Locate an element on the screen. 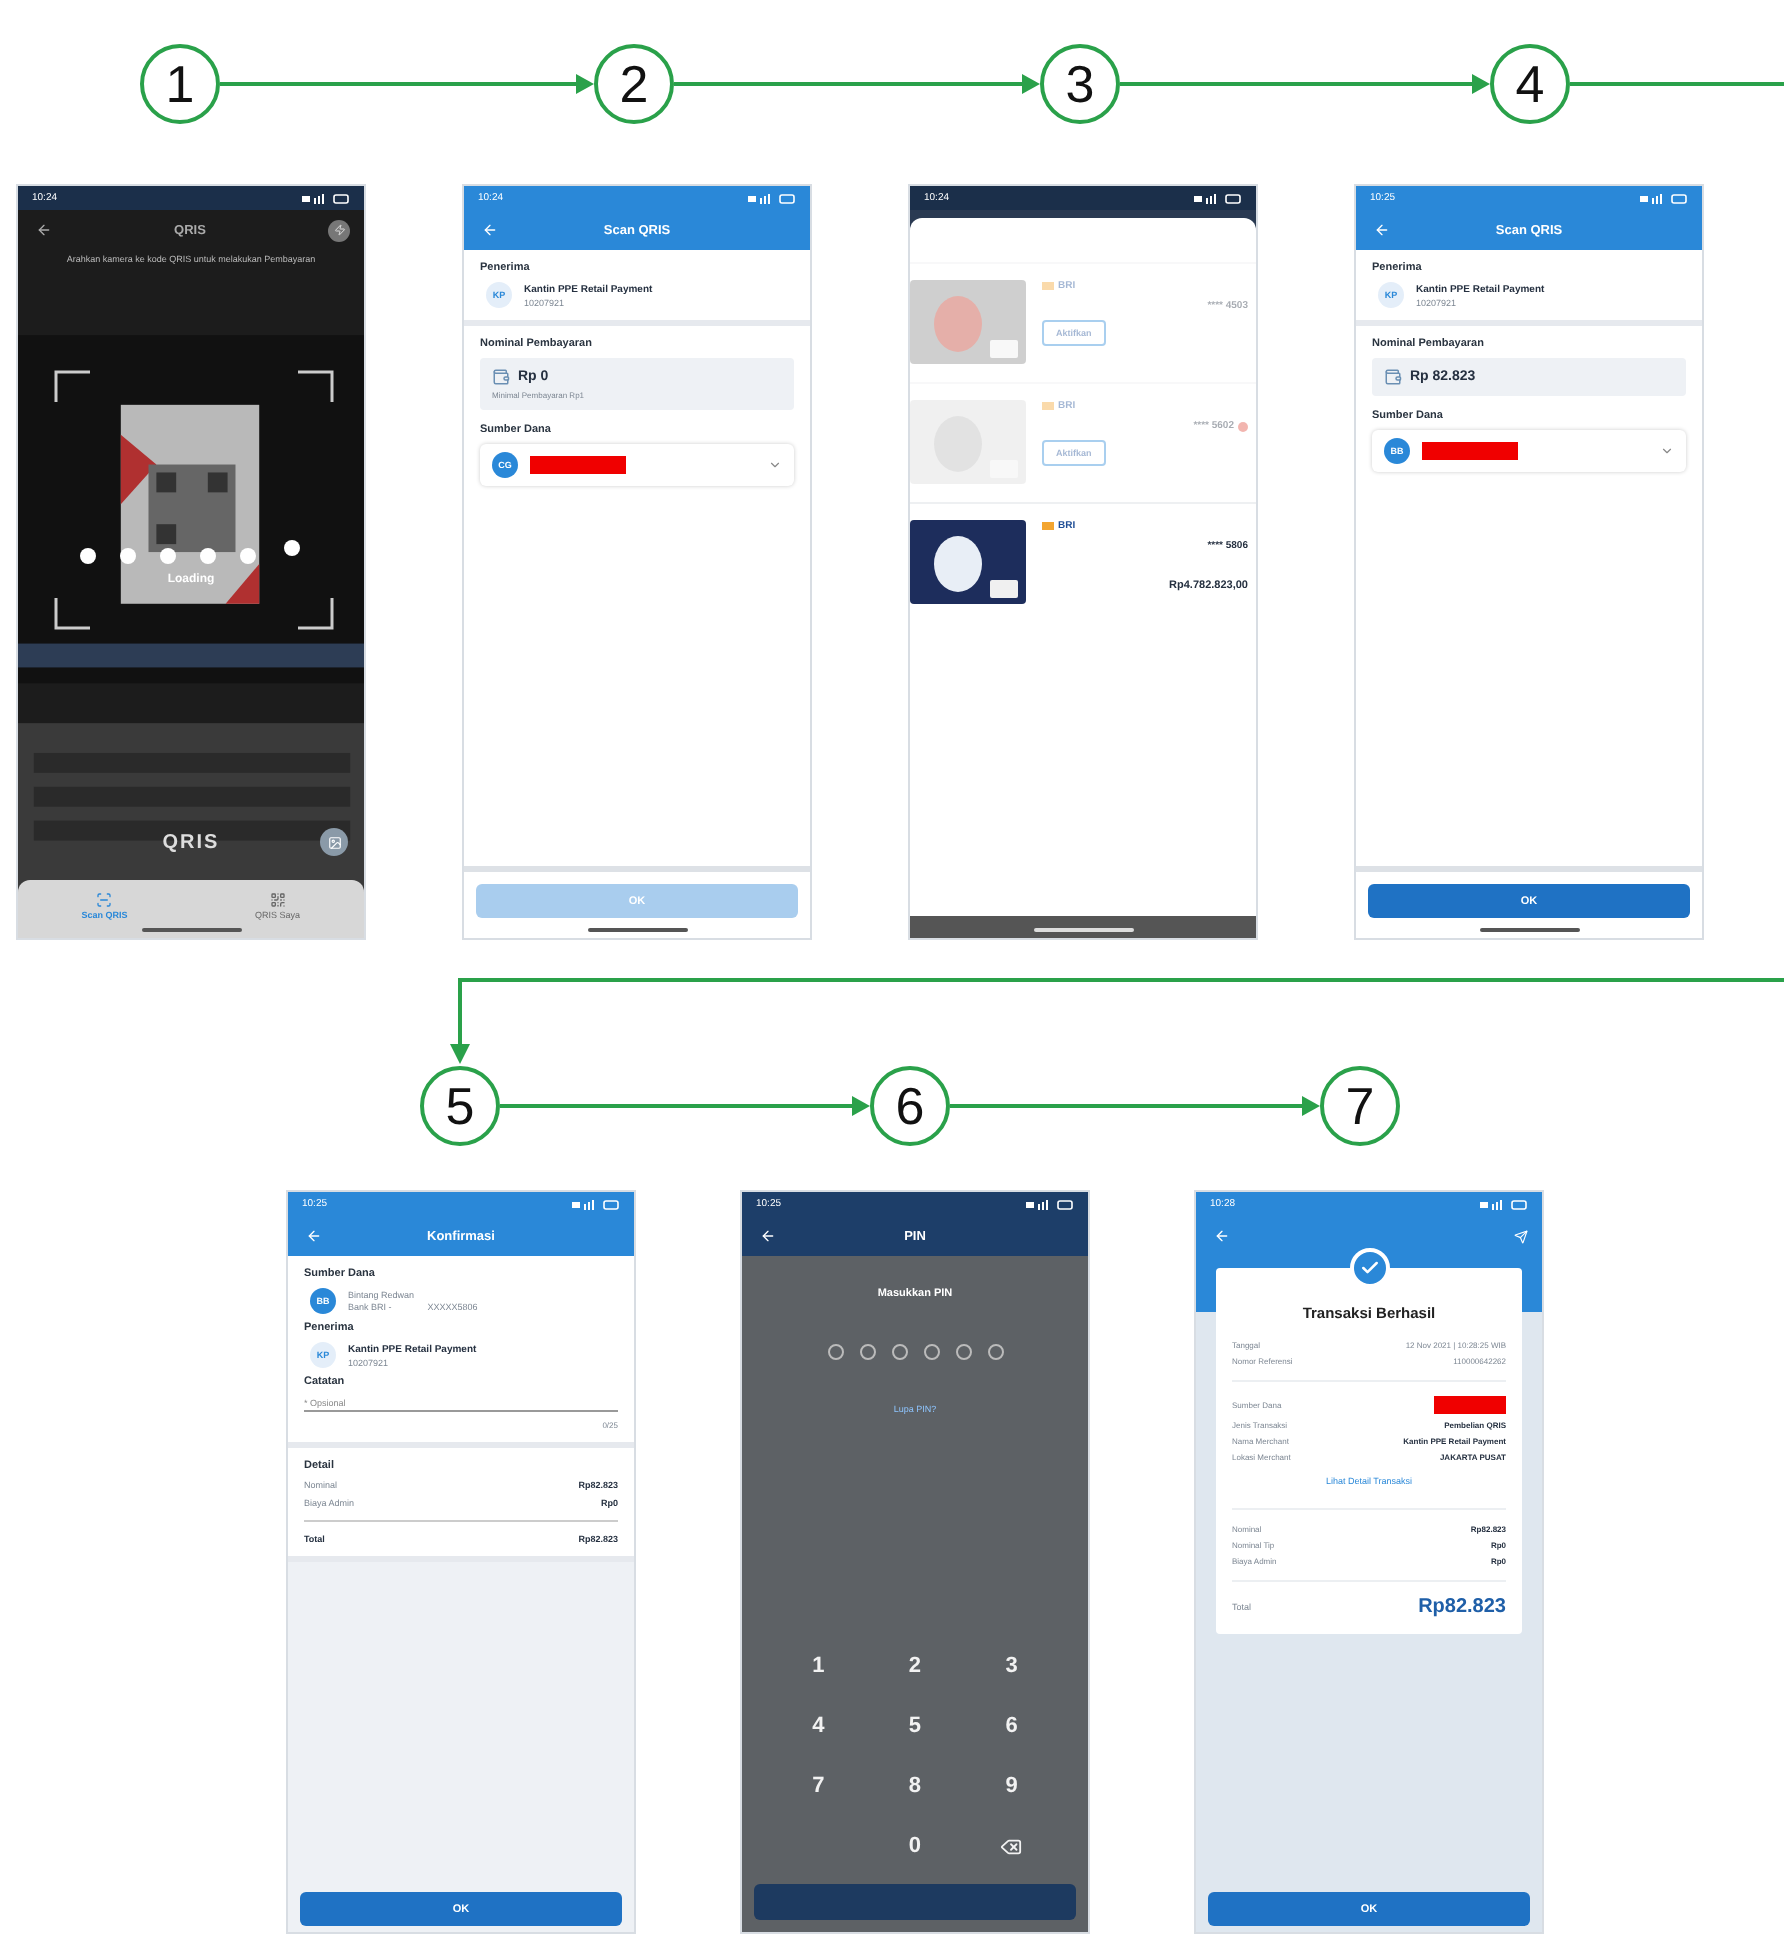  share-icon is located at coordinates (1521, 1236).